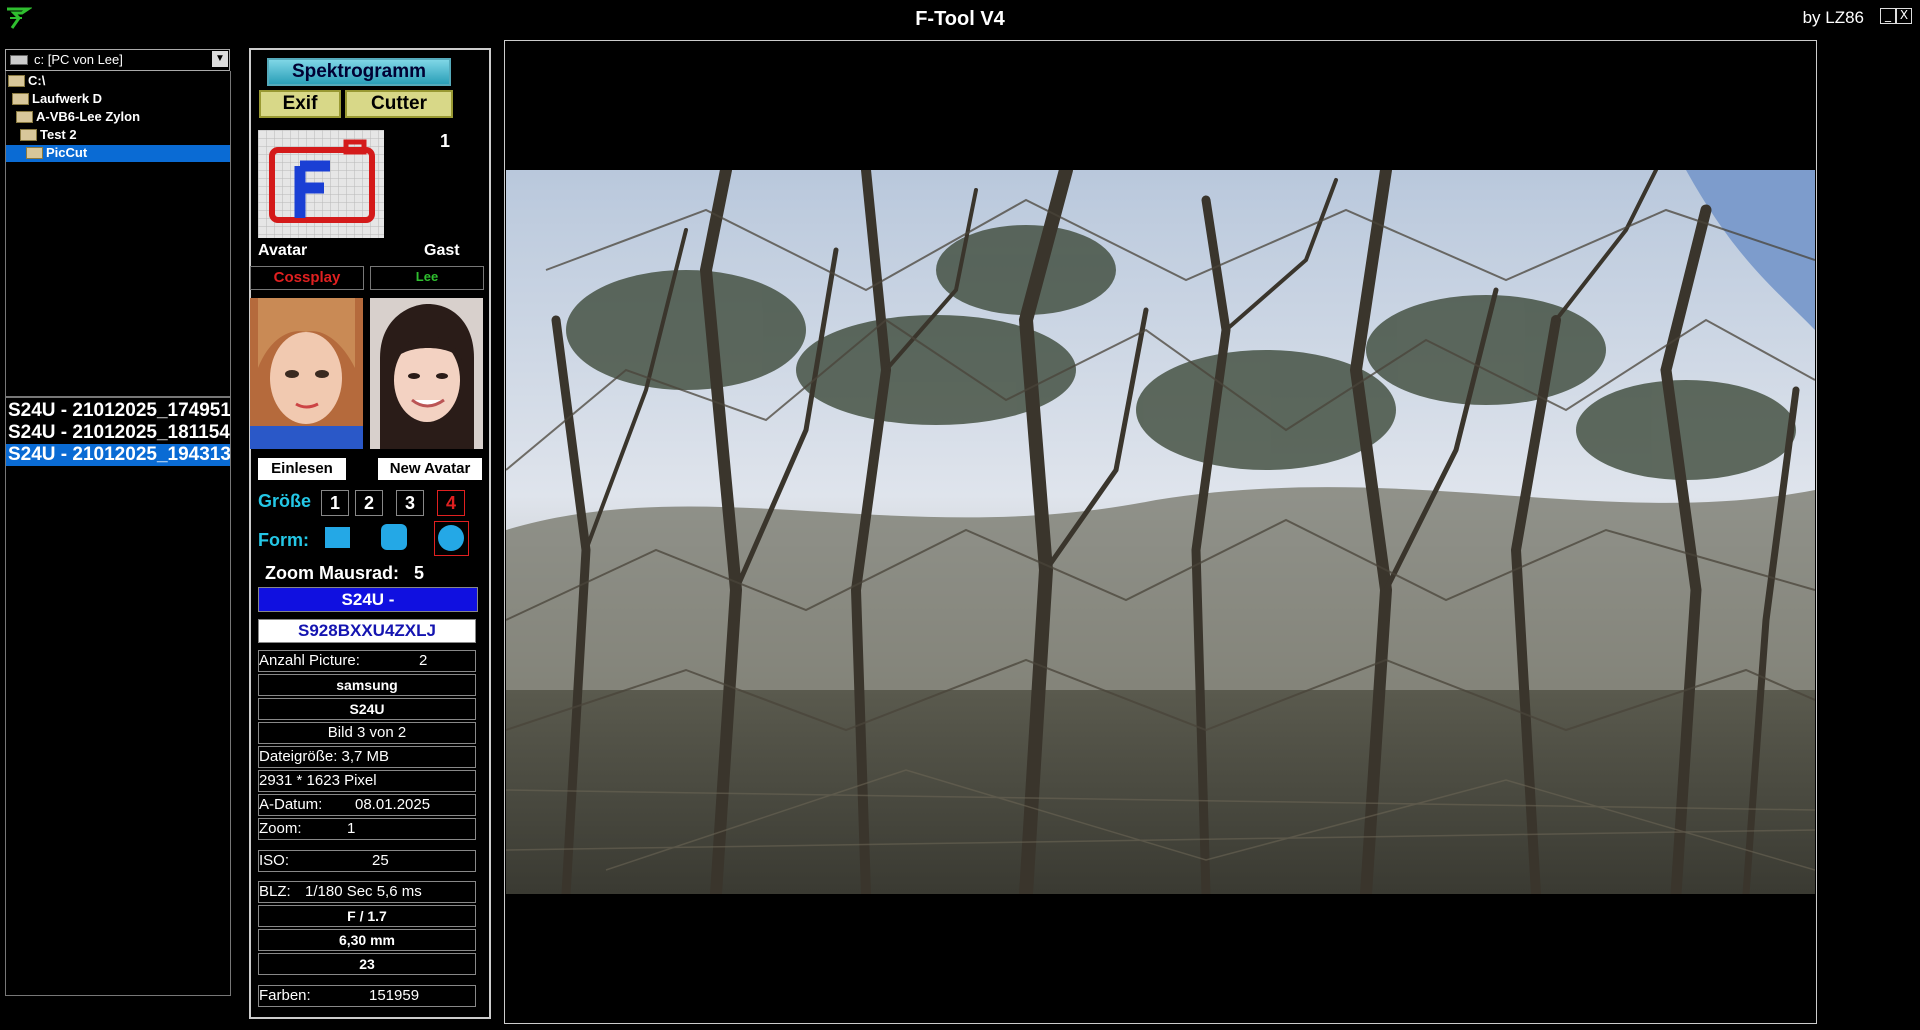 This screenshot has height=1030, width=1920. What do you see at coordinates (367, 996) in the screenshot?
I see `farben-row: Farben: 151959` at bounding box center [367, 996].